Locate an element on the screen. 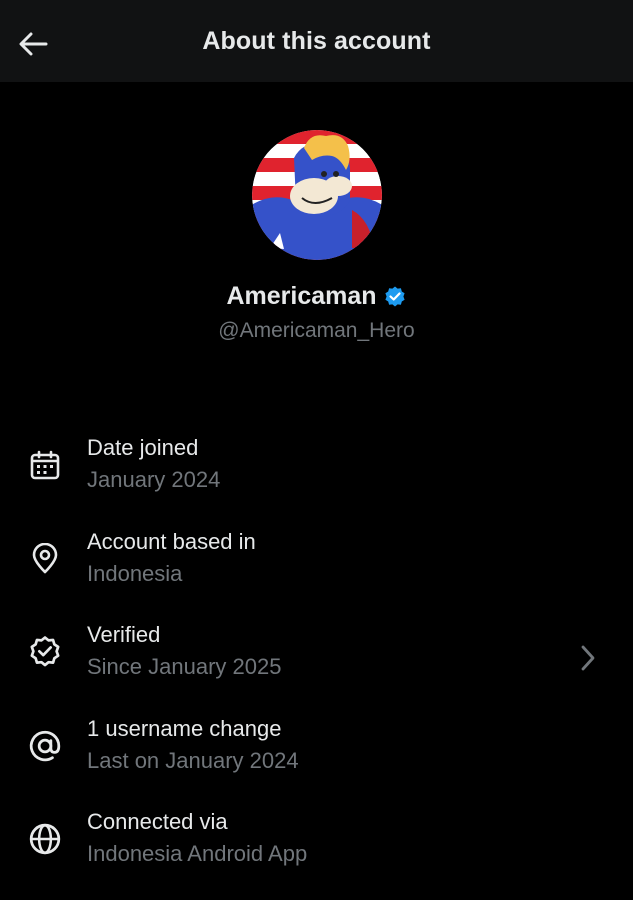 The height and width of the screenshot is (900, 633). row-label: 1 username change is located at coordinates (184, 728).